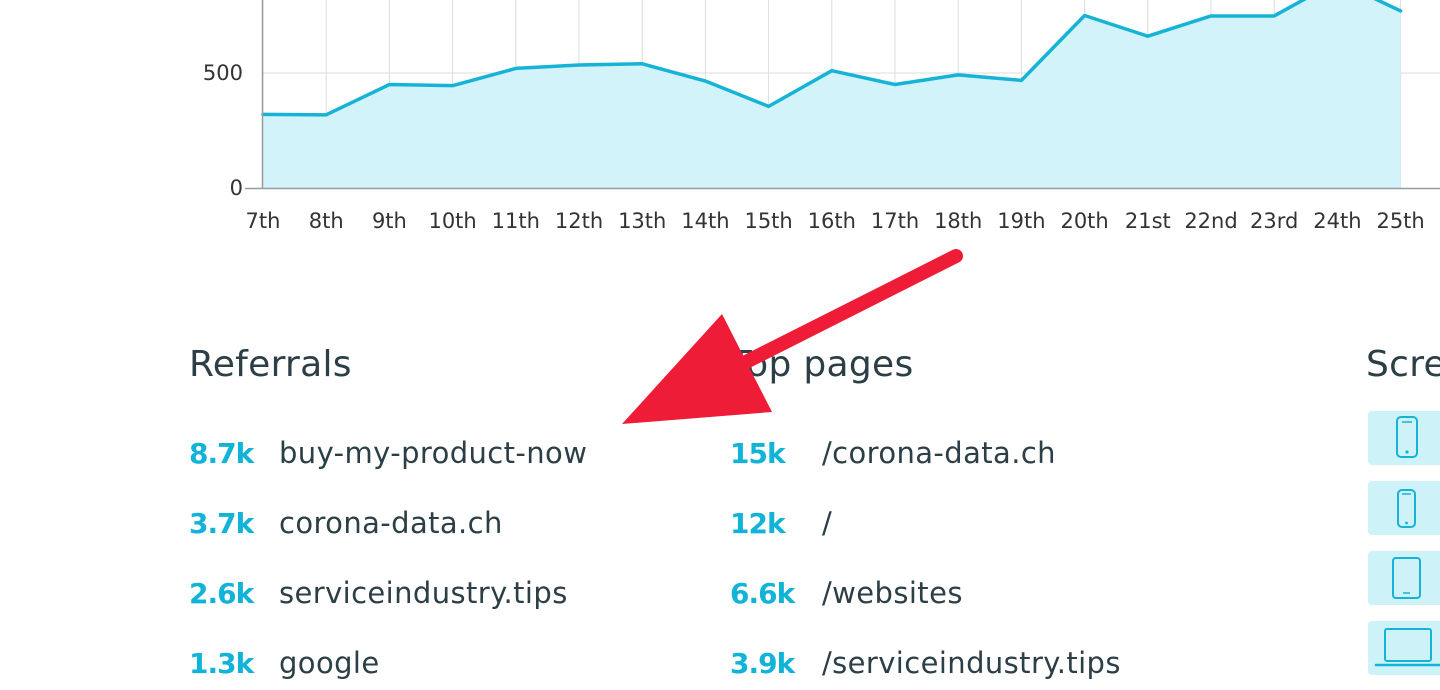  Describe the element at coordinates (433, 453) in the screenshot. I see `referral-name: buy-my-product-now` at that location.